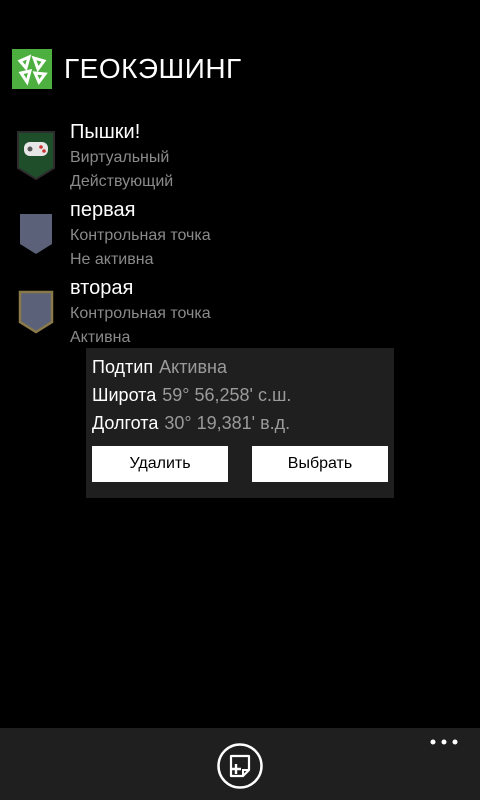  Describe the element at coordinates (124, 395) in the screenshot. I see `latitude-label: Широта` at that location.